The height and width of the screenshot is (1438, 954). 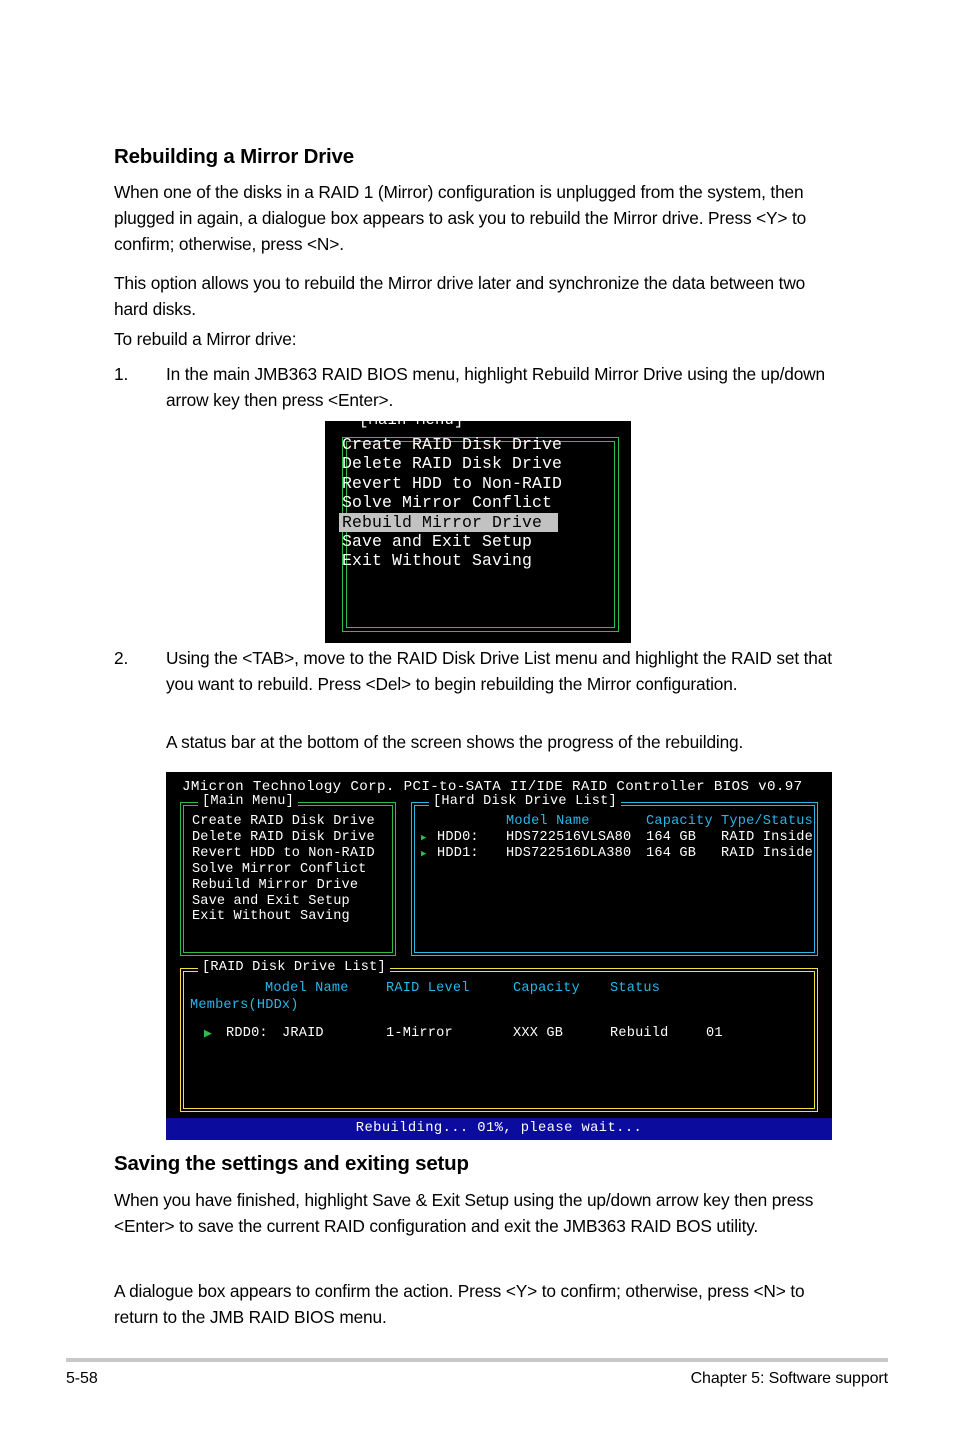 I want to click on menu-item-revert-hdd-to-non-raid: Revert HDD to Non-RAID, so click(x=482, y=483).